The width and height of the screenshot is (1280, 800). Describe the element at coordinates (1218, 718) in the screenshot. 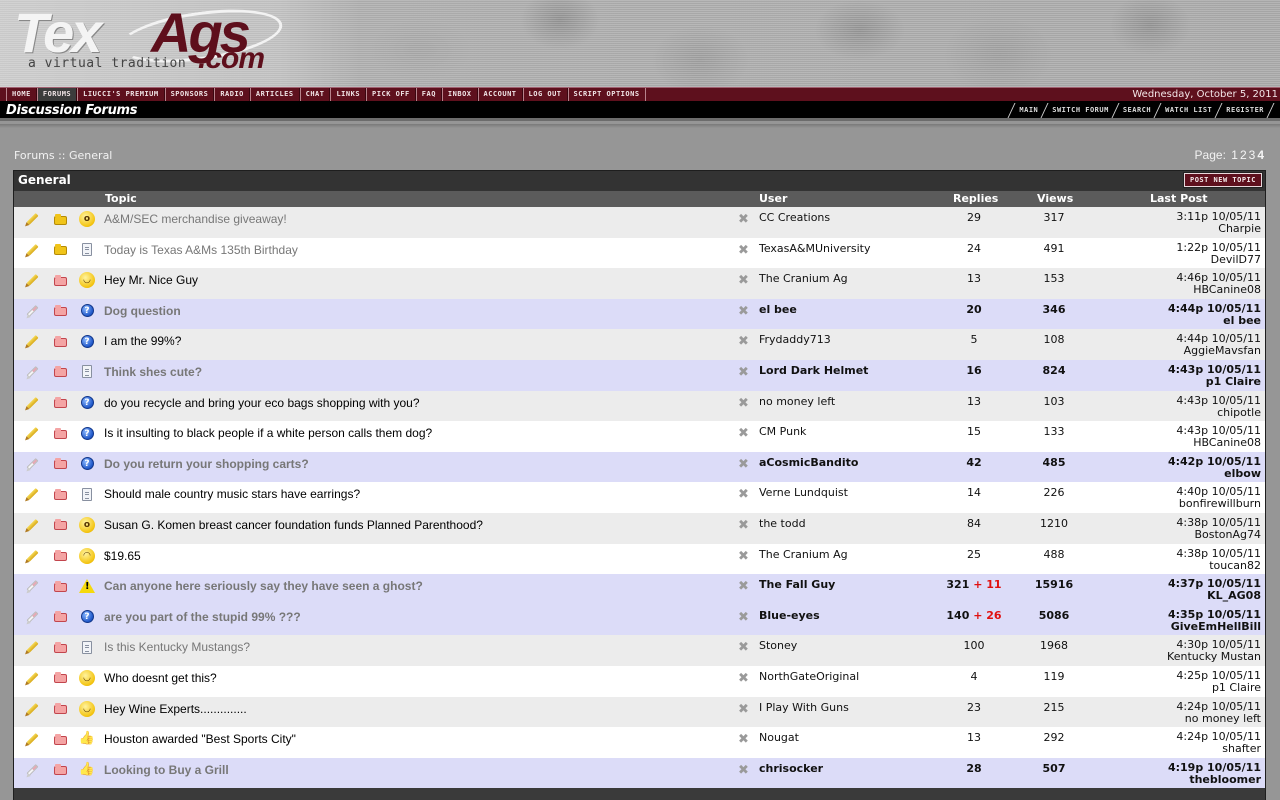

I see `last-post-user: no money left` at that location.